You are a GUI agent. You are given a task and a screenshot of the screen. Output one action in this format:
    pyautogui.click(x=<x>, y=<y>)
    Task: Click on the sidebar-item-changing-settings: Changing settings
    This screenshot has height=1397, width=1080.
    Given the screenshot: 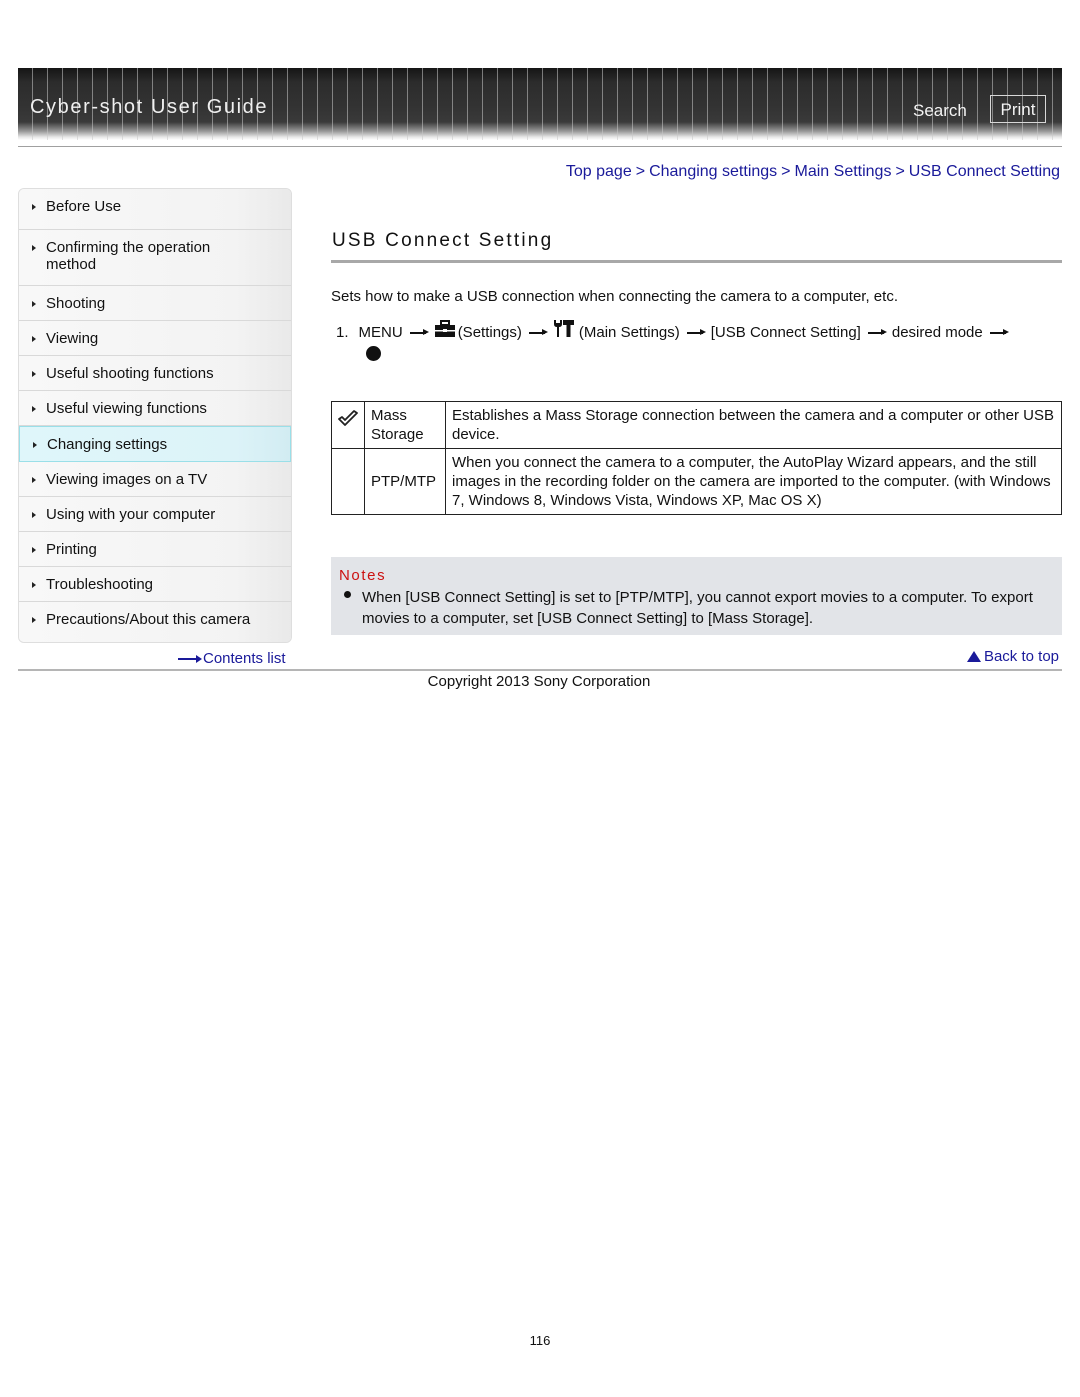 What is the action you would take?
    pyautogui.click(x=155, y=444)
    